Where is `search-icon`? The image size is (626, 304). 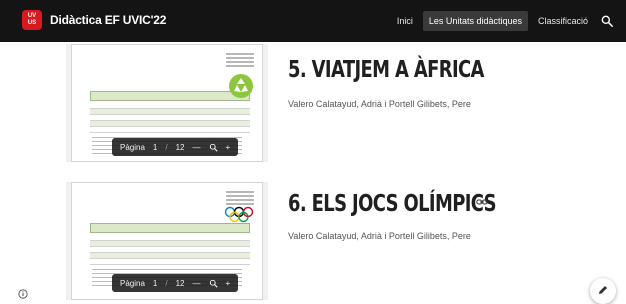 search-icon is located at coordinates (607, 21).